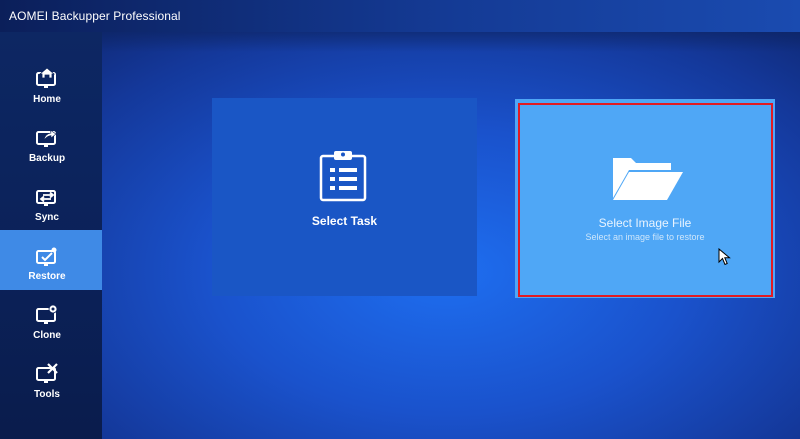  I want to click on sidebar-item-label: Tools, so click(47, 394).